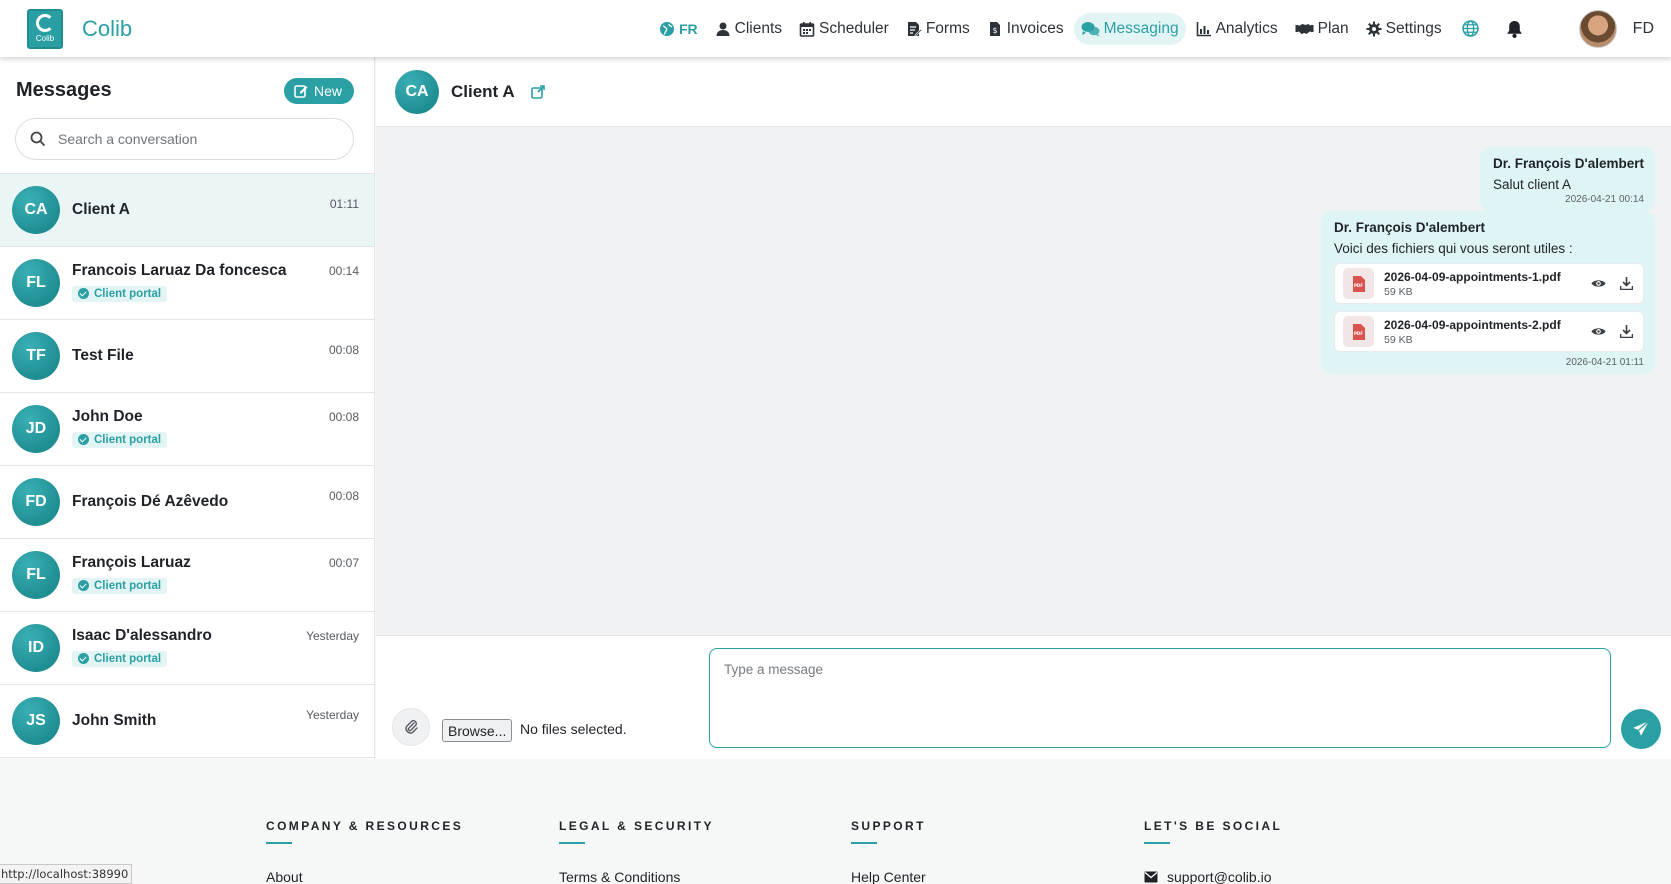  Describe the element at coordinates (187, 429) in the screenshot. I see `conversation-item: JD John Doe Client portal 00:08` at that location.